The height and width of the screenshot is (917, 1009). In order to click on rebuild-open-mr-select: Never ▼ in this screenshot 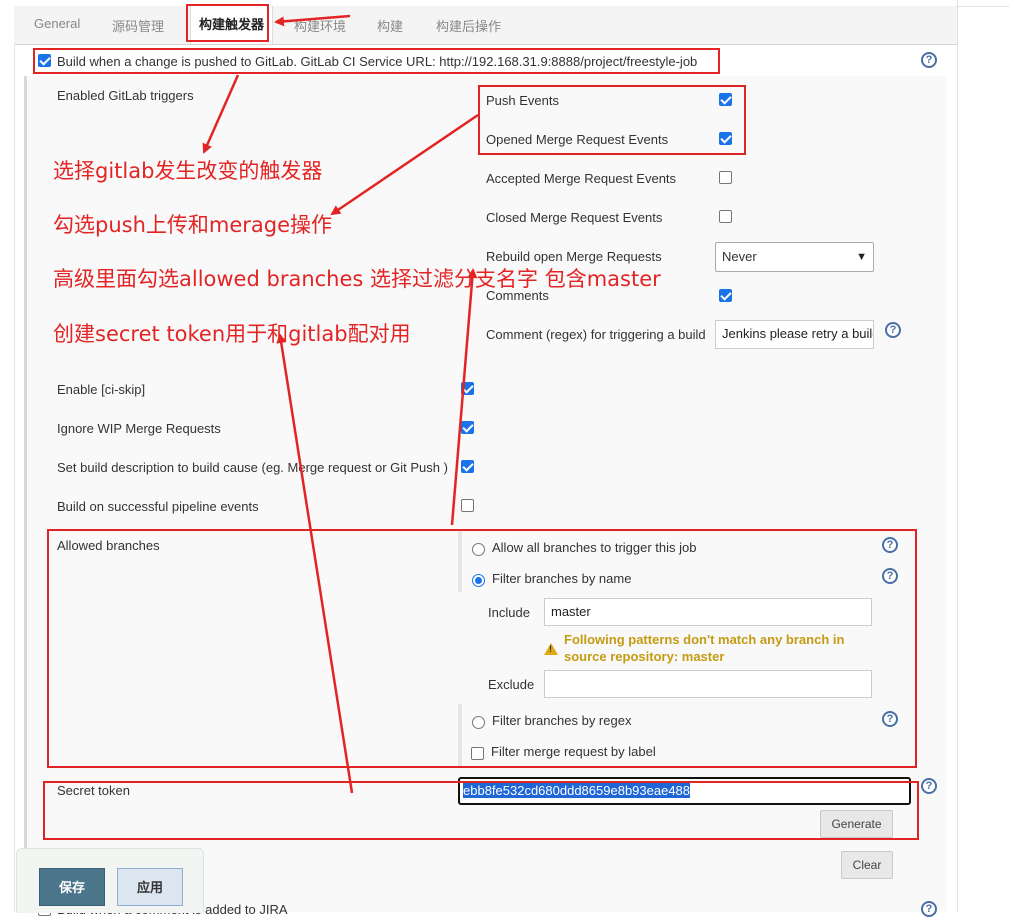, I will do `click(794, 257)`.